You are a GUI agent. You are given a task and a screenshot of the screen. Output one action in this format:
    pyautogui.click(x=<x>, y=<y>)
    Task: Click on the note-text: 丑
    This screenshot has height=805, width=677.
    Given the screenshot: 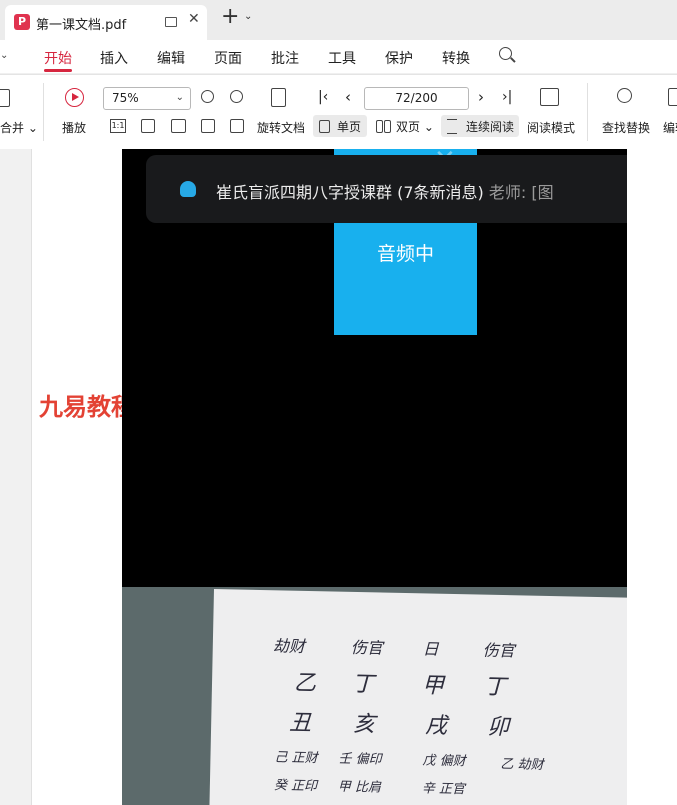 What is the action you would take?
    pyautogui.click(x=300, y=723)
    